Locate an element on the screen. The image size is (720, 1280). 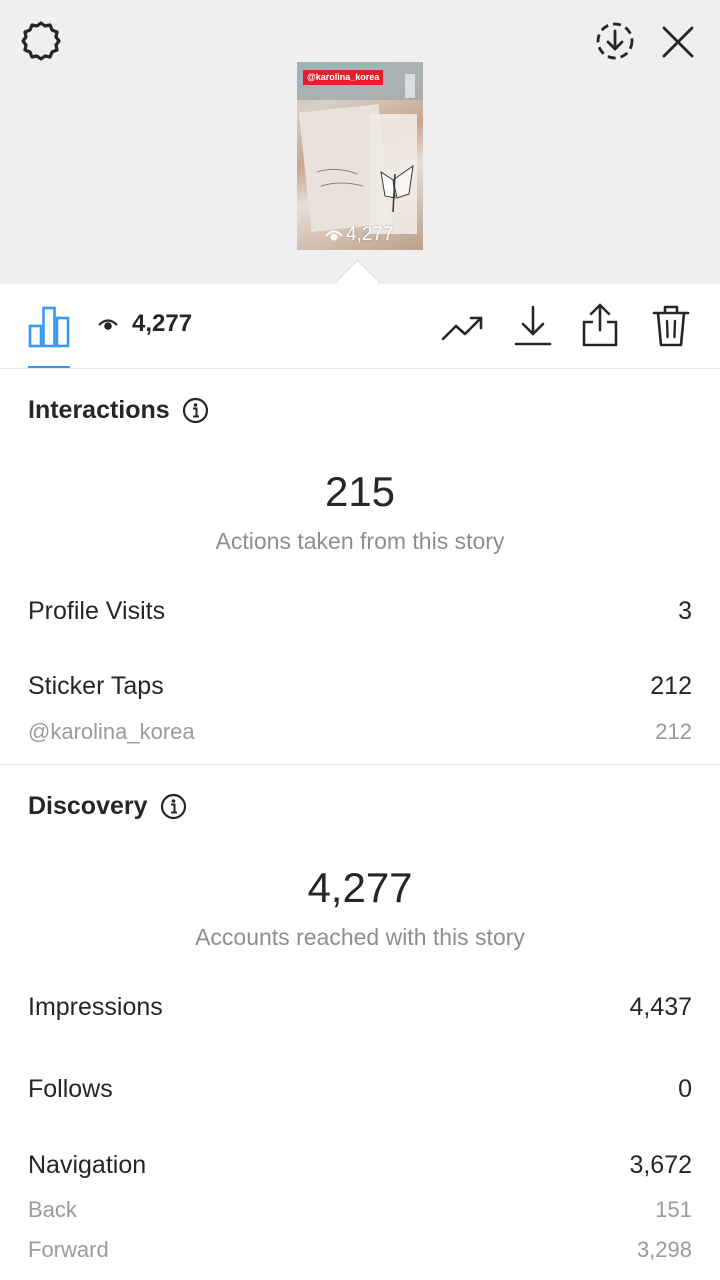
row-label: Forward is located at coordinates (68, 1249).